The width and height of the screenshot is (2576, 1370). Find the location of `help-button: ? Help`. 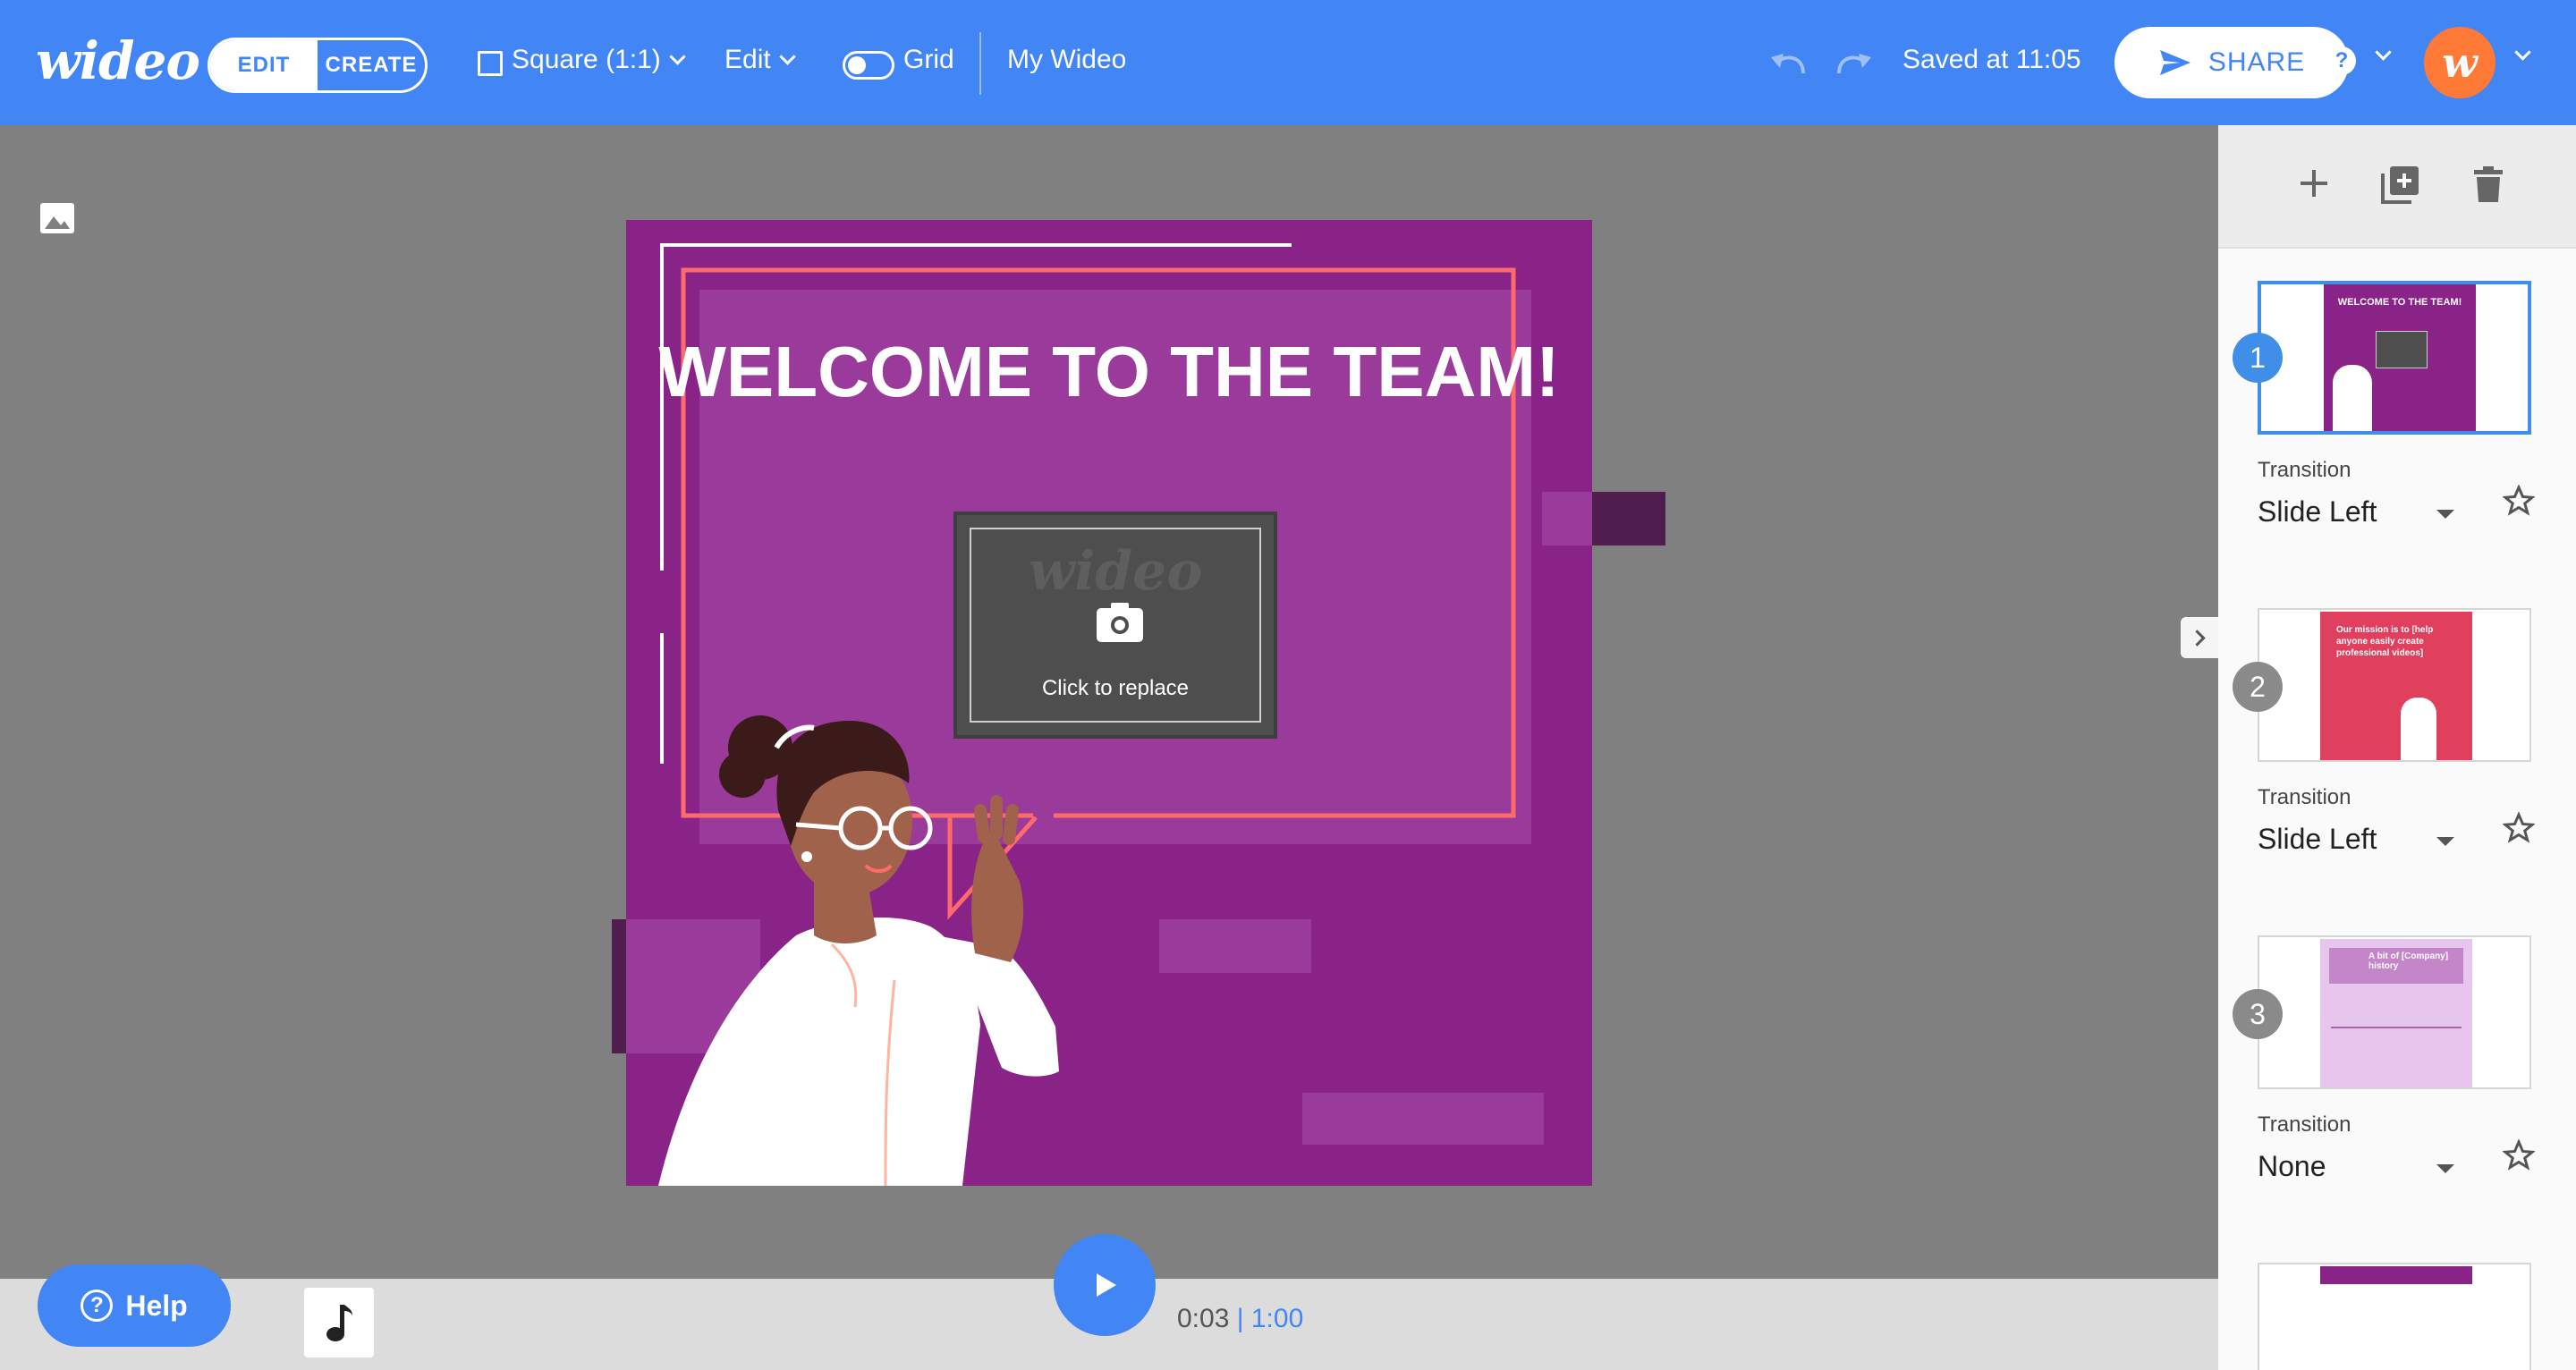

help-button: ? Help is located at coordinates (134, 1305).